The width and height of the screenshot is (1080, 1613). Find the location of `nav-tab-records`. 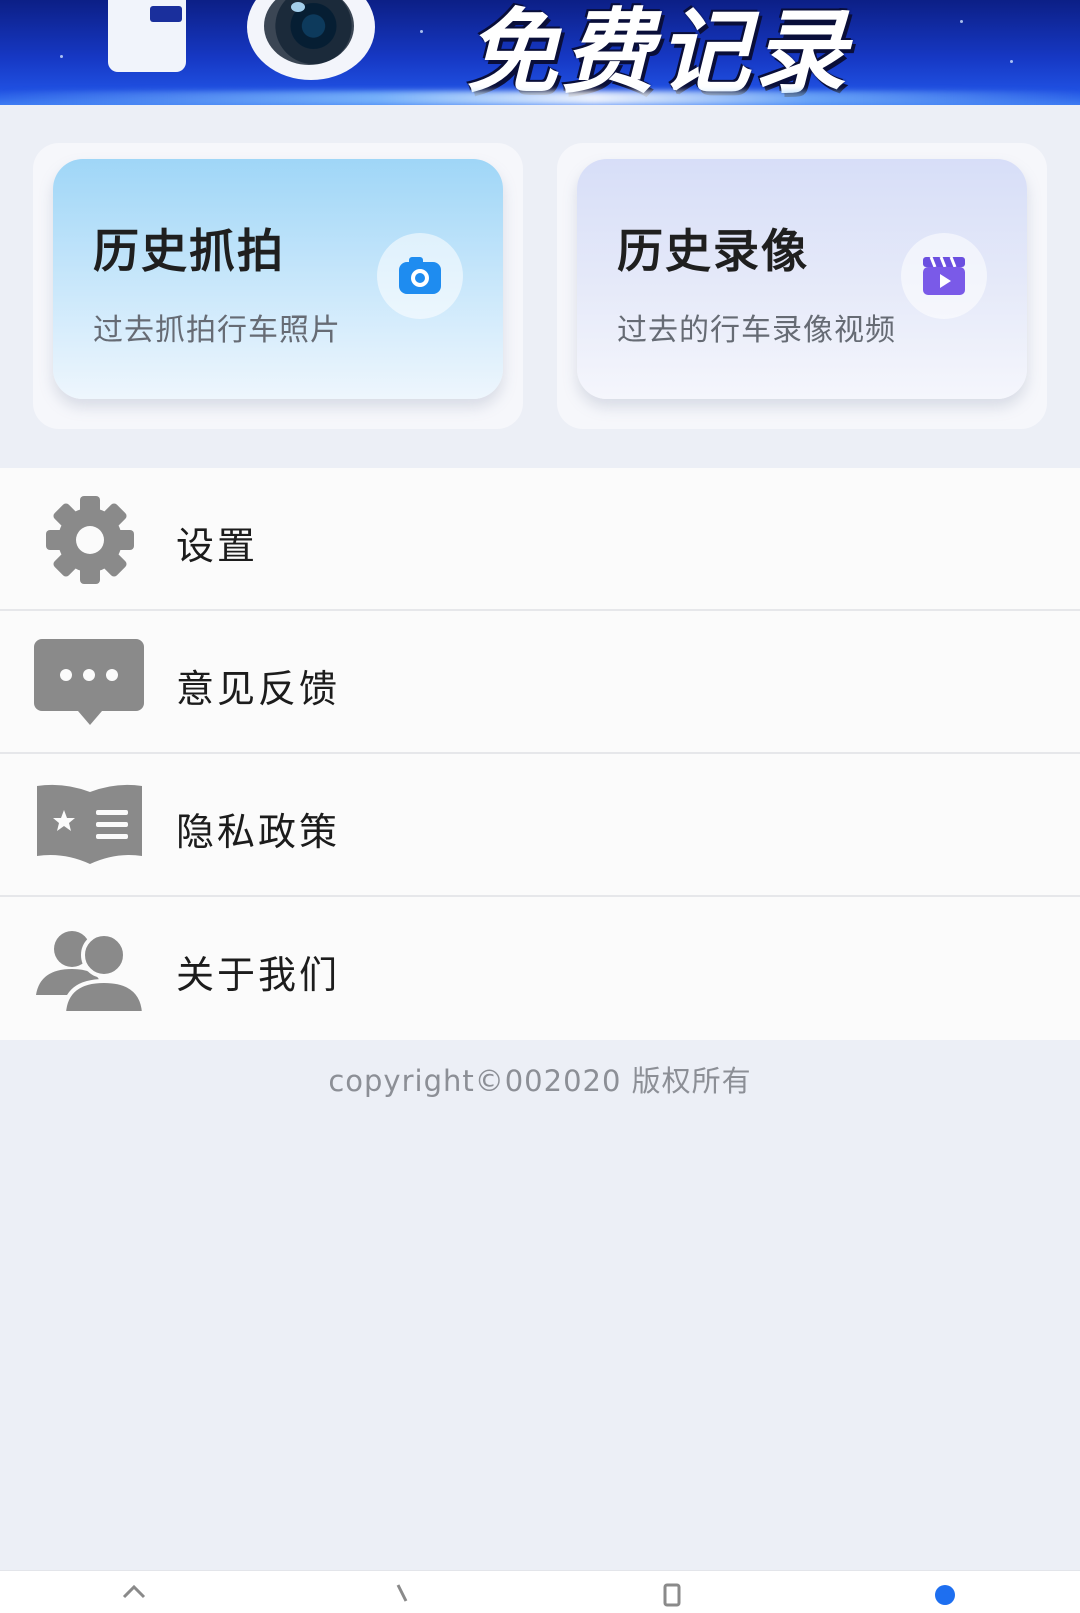

nav-tab-records is located at coordinates (672, 1592).